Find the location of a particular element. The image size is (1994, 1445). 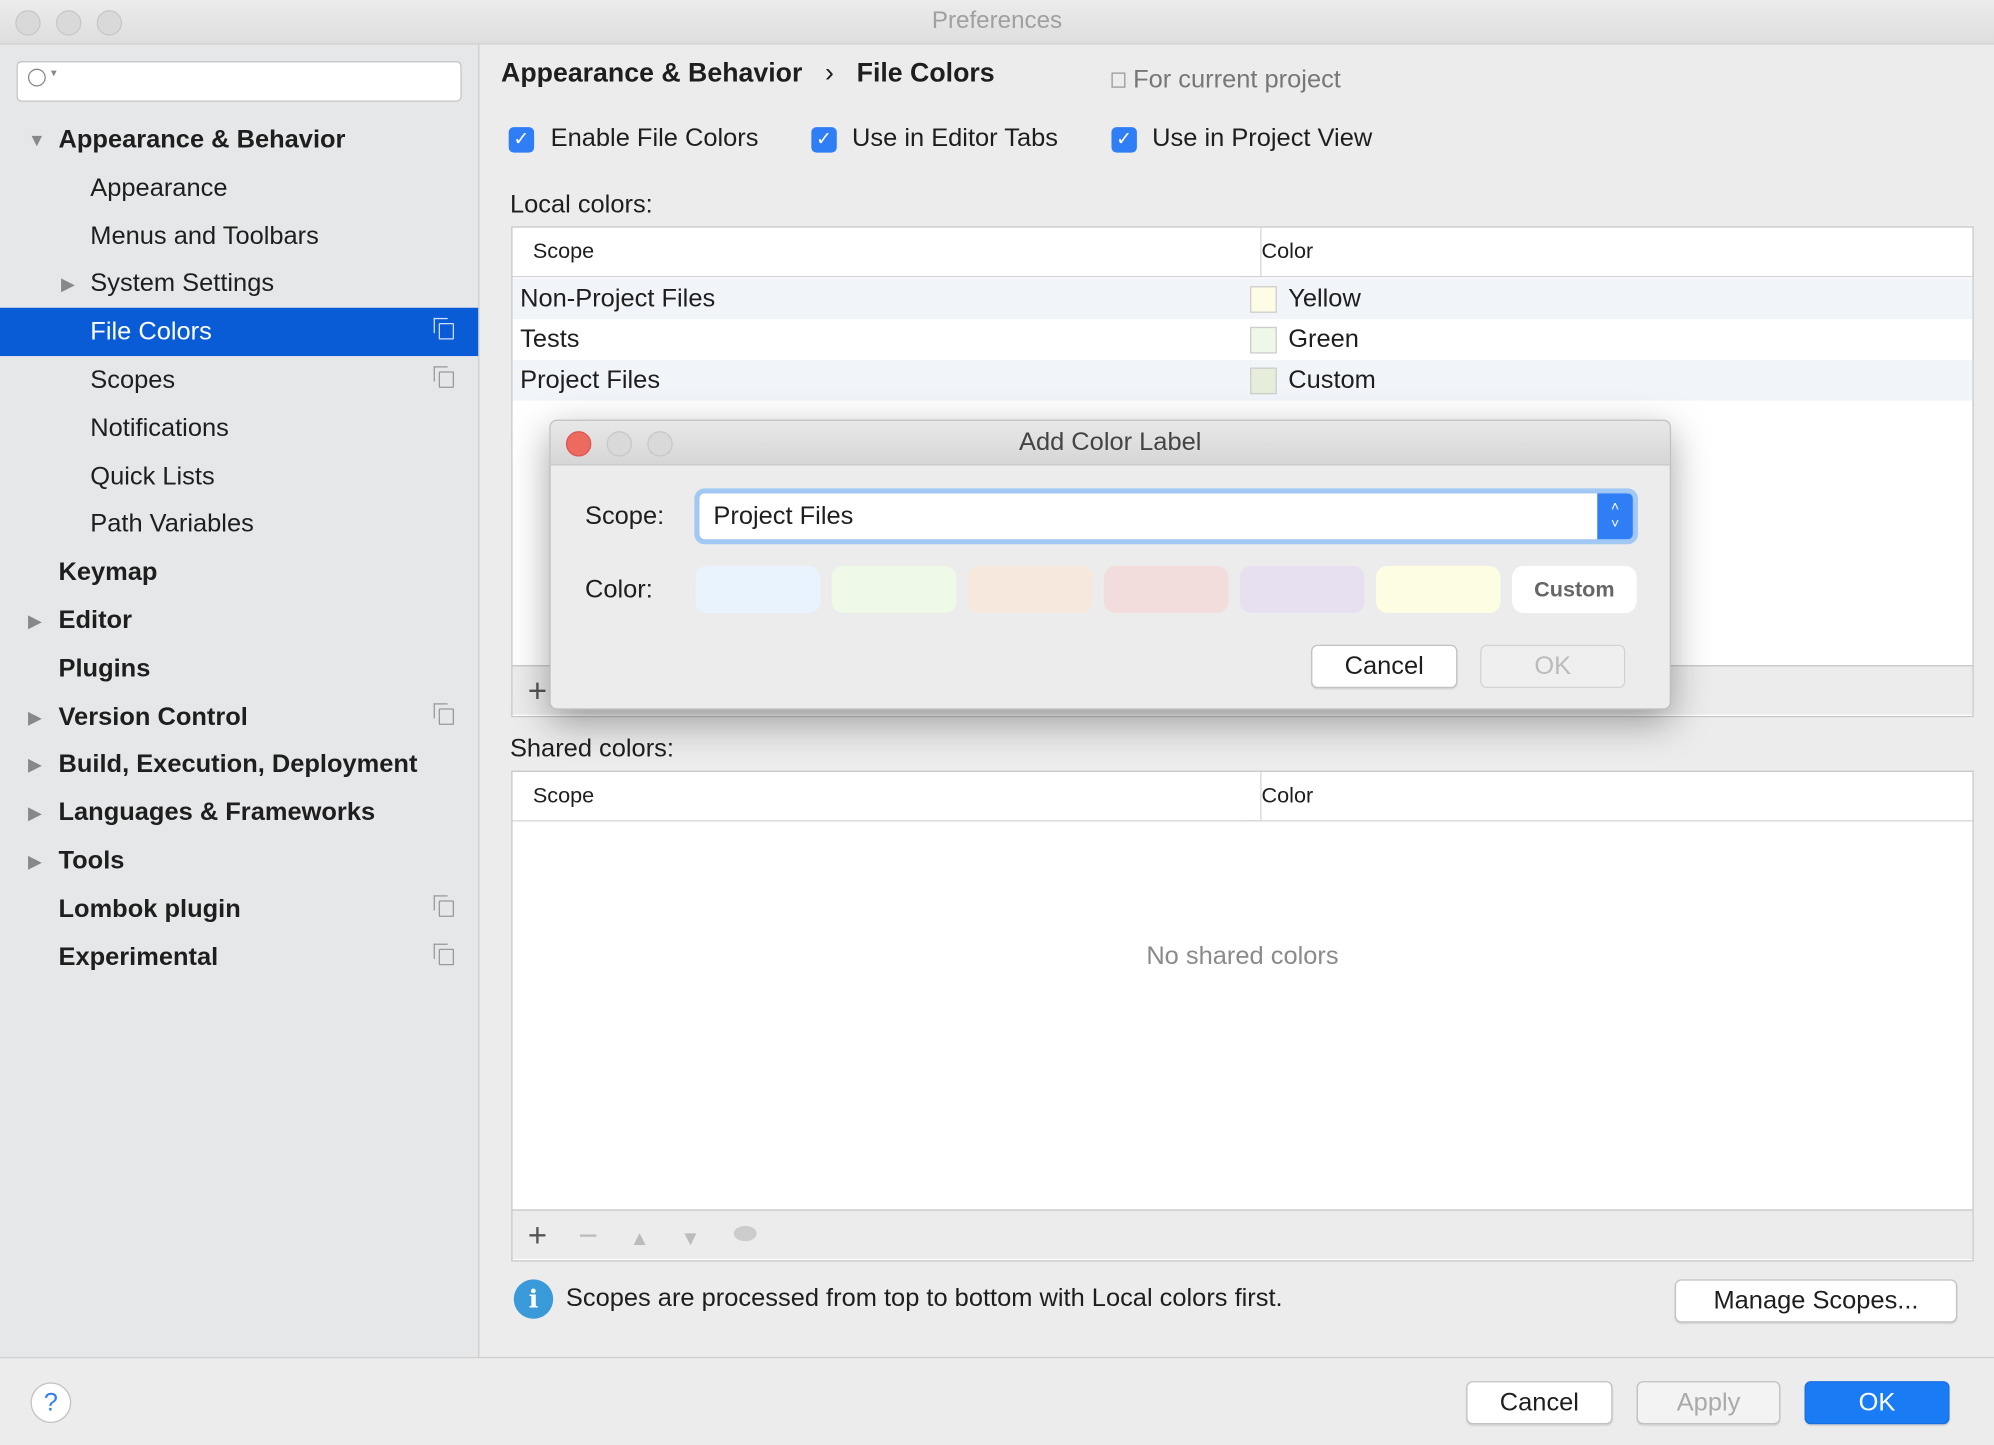

sidebar-item-path-variables: Path Variables is located at coordinates (239, 524).